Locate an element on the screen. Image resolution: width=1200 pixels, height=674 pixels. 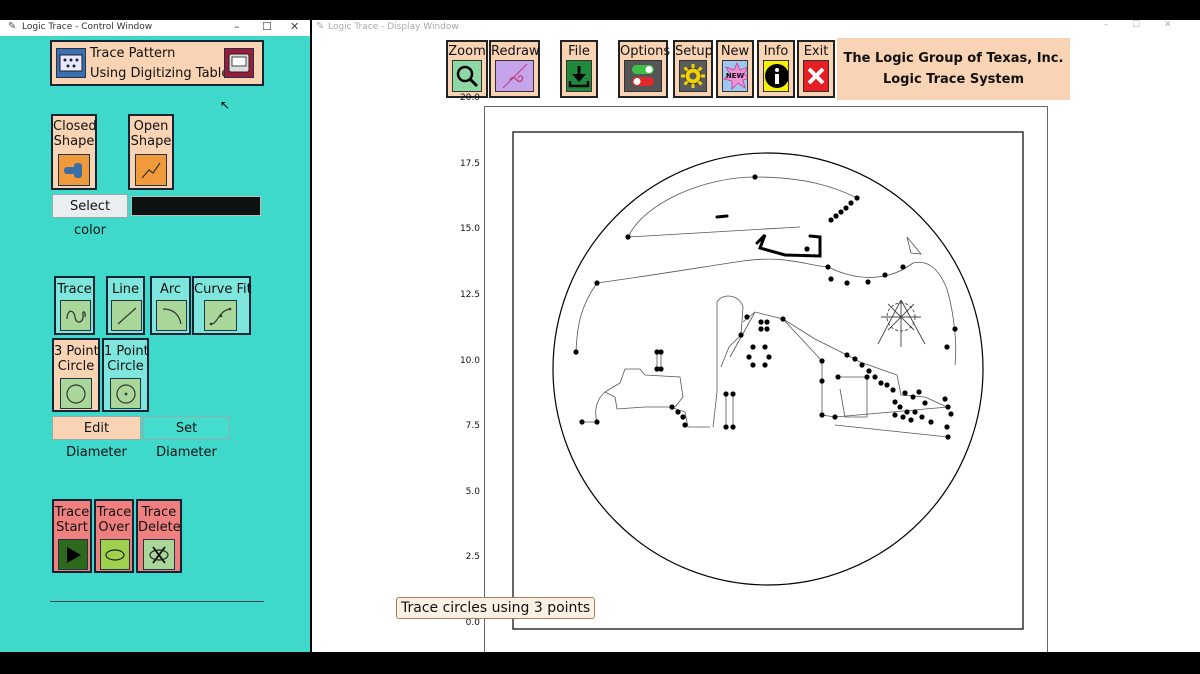
selected-color-swatch is located at coordinates (196, 206).